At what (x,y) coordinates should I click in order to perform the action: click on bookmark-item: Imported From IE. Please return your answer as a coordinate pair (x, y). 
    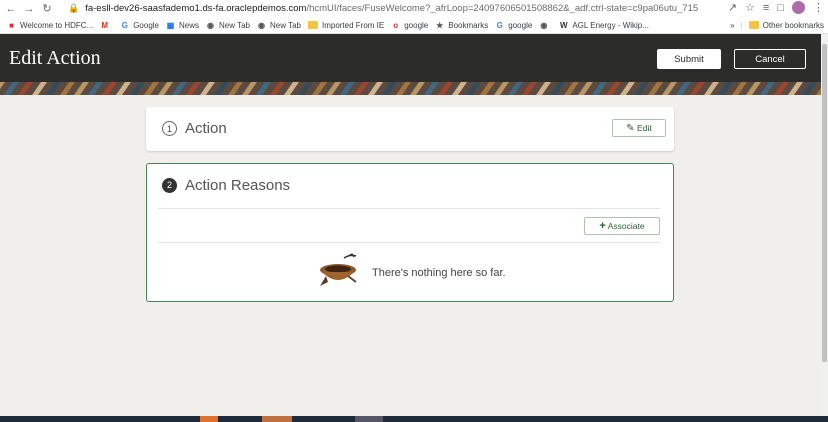
    Looking at the image, I should click on (346, 25).